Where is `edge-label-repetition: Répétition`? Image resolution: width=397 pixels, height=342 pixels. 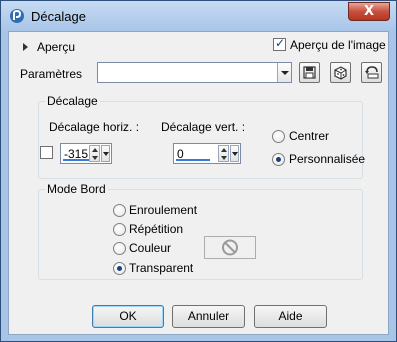
edge-label-repetition: Répétition is located at coordinates (156, 229).